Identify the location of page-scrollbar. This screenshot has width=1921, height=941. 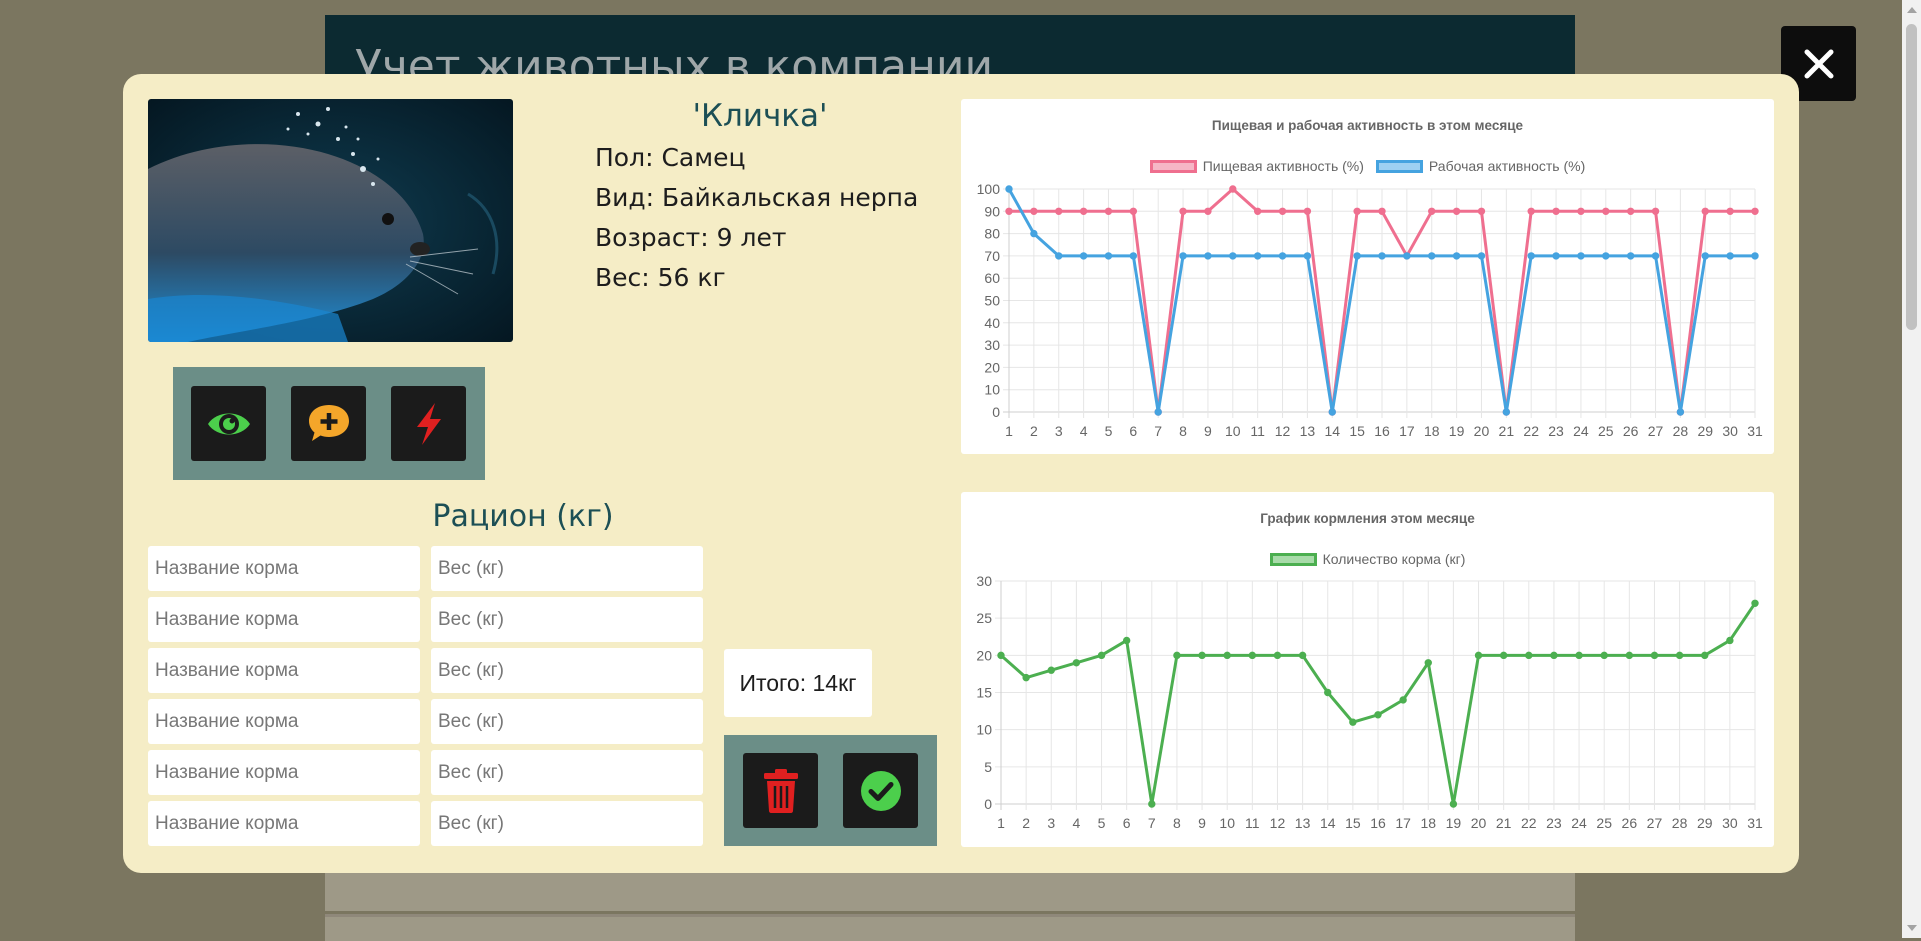
(1911, 469).